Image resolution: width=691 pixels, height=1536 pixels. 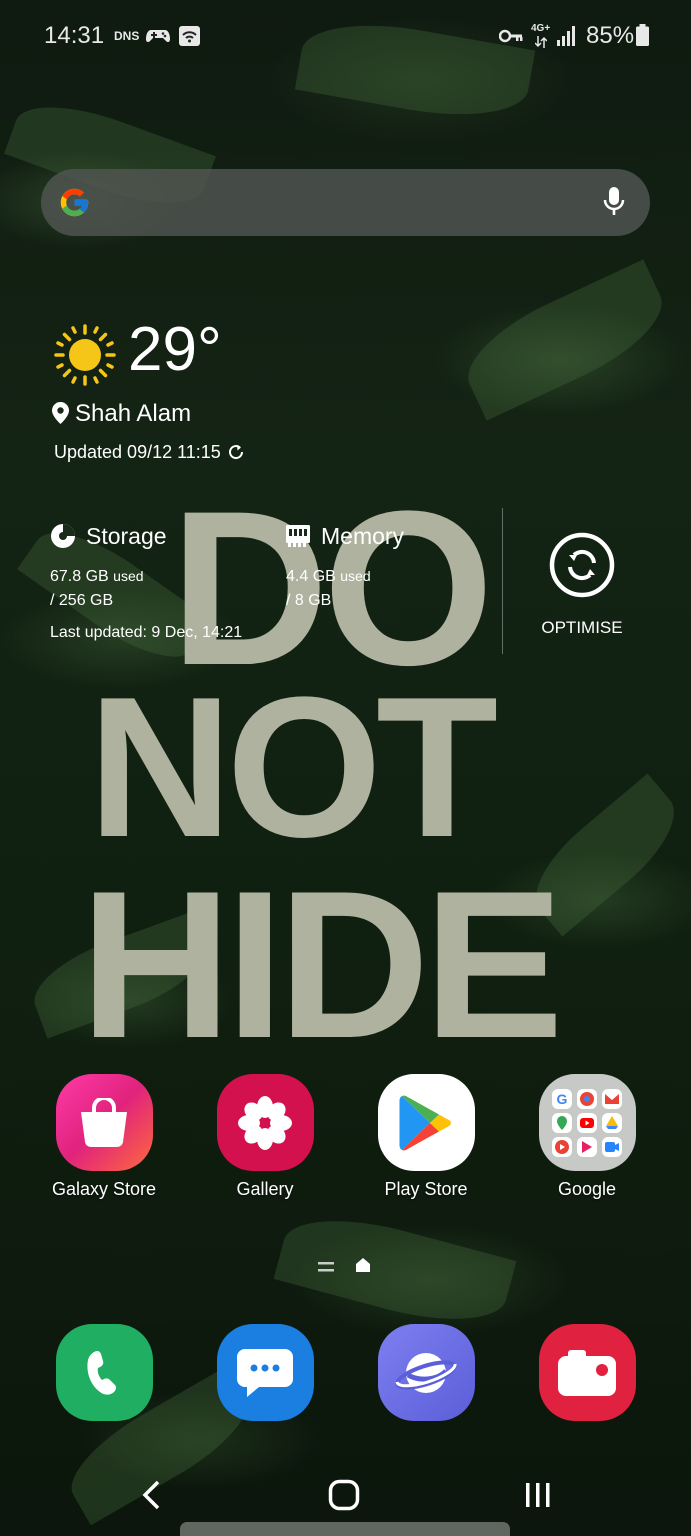 What do you see at coordinates (236, 452) in the screenshot?
I see `refresh-icon` at bounding box center [236, 452].